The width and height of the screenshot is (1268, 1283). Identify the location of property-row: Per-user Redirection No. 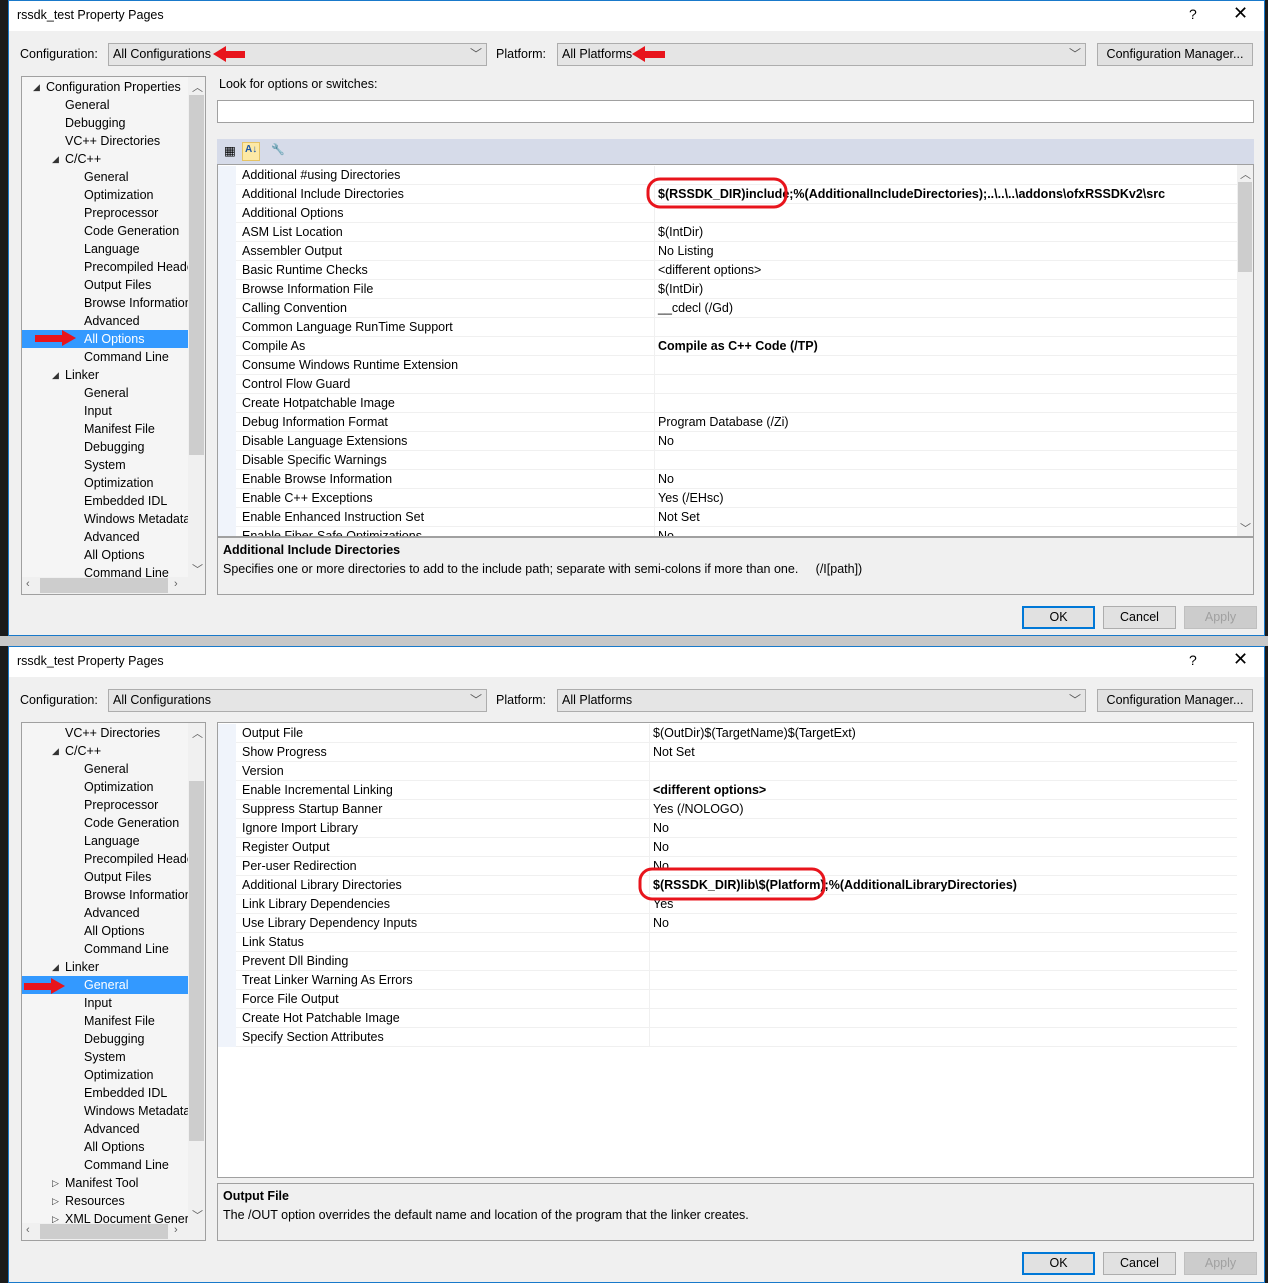
(727, 866).